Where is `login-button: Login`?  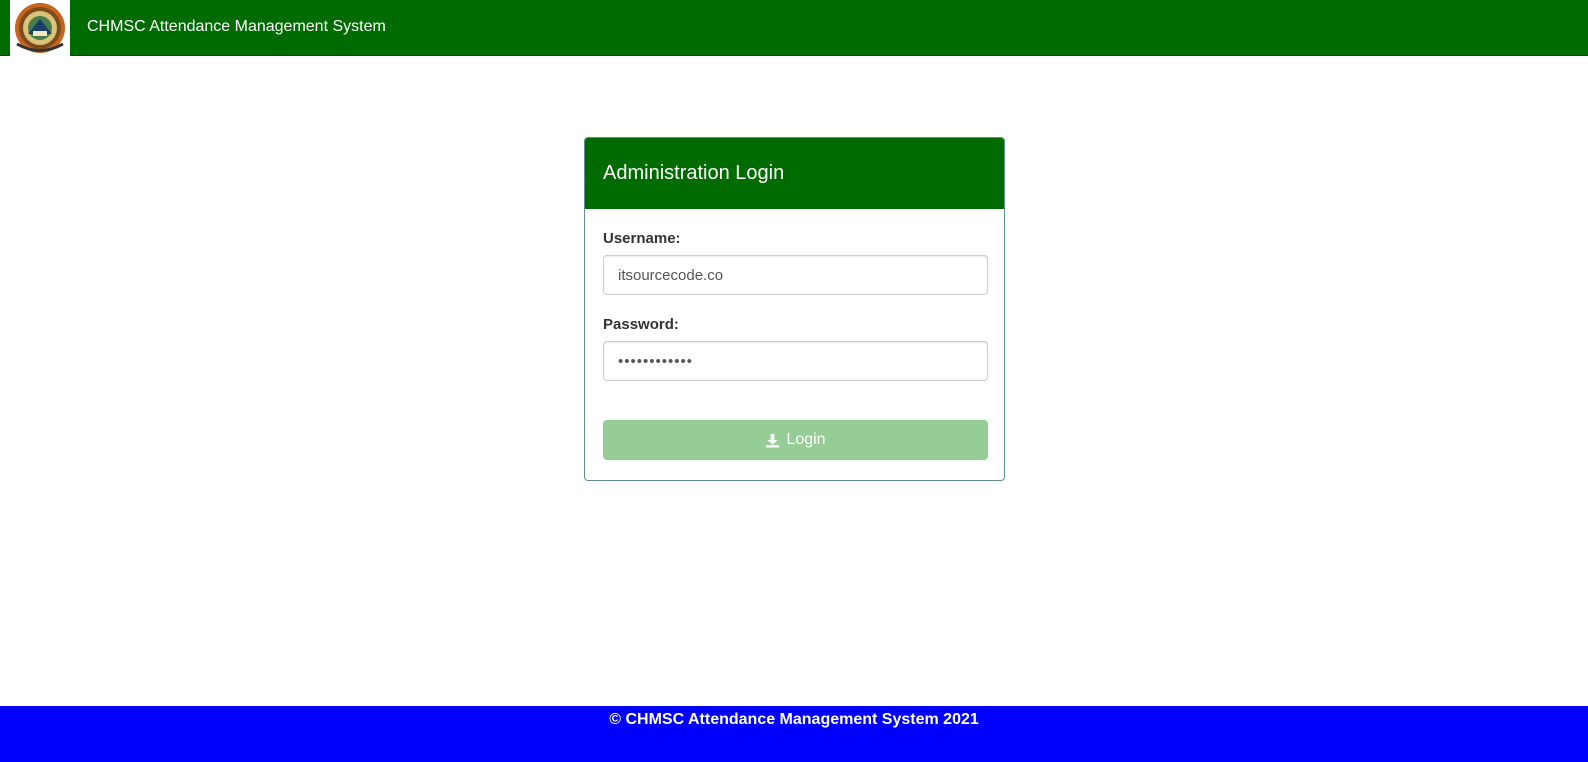 login-button: Login is located at coordinates (795, 440).